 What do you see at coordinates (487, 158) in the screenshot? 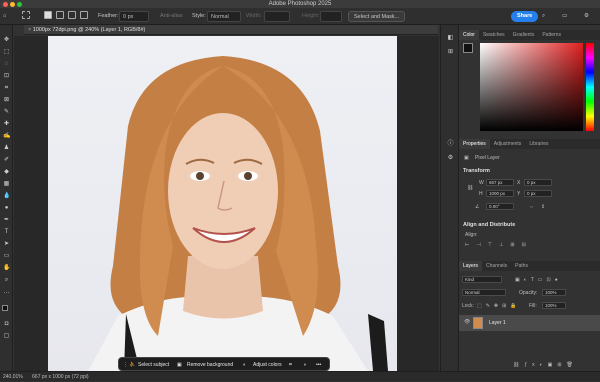
I see `layer-type-label: Pixel Layer` at bounding box center [487, 158].